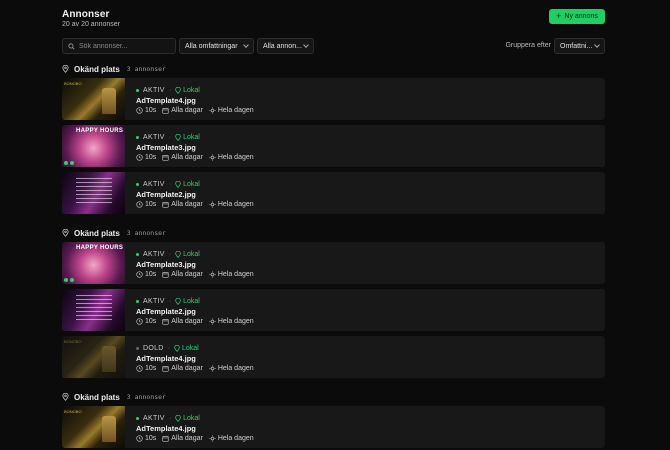 The height and width of the screenshot is (450, 670). Describe the element at coordinates (100, 248) in the screenshot. I see `thumbnail-title: HAPPY HOURS` at that location.